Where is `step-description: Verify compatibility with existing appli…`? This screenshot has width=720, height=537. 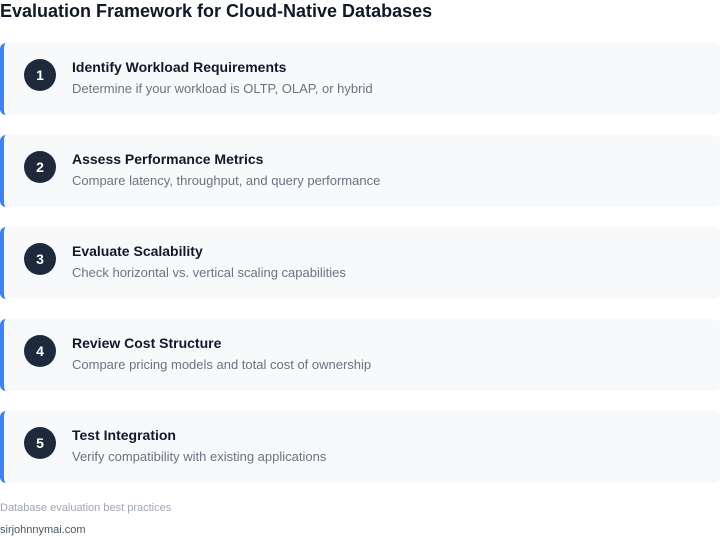
step-description: Verify compatibility with existing appli… is located at coordinates (199, 456).